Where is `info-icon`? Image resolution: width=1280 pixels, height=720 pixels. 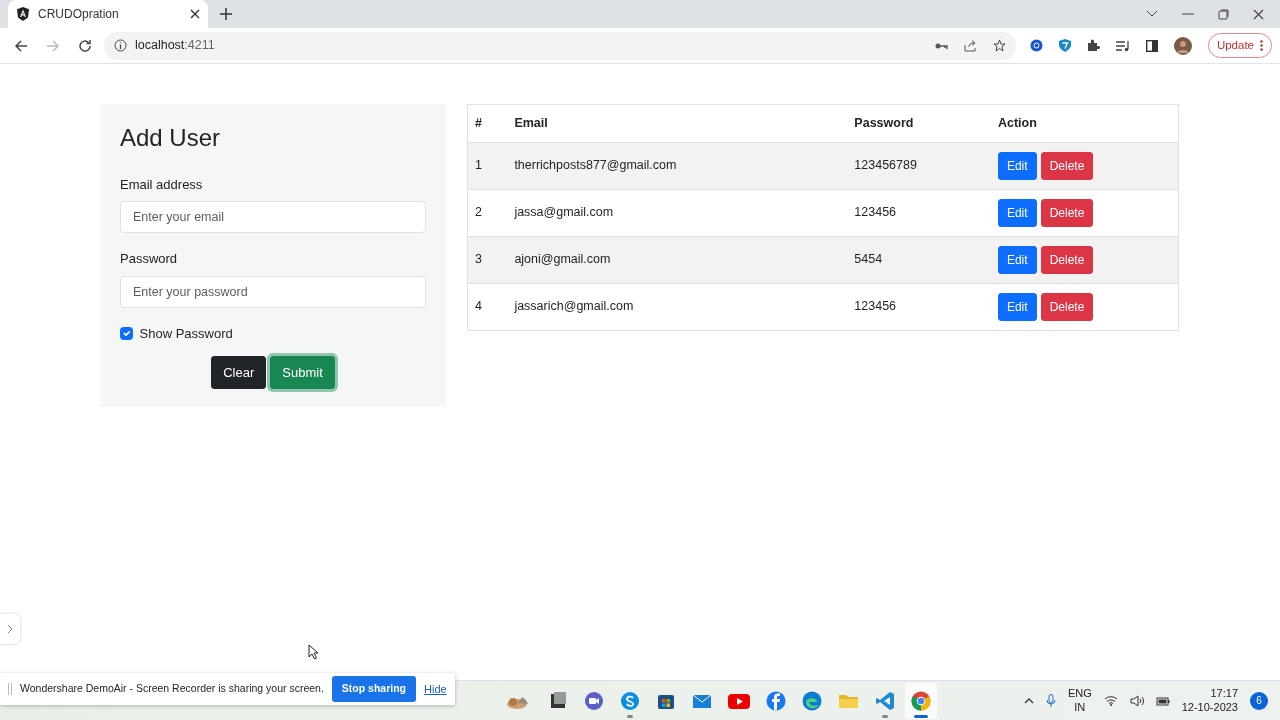
info-icon is located at coordinates (120, 45).